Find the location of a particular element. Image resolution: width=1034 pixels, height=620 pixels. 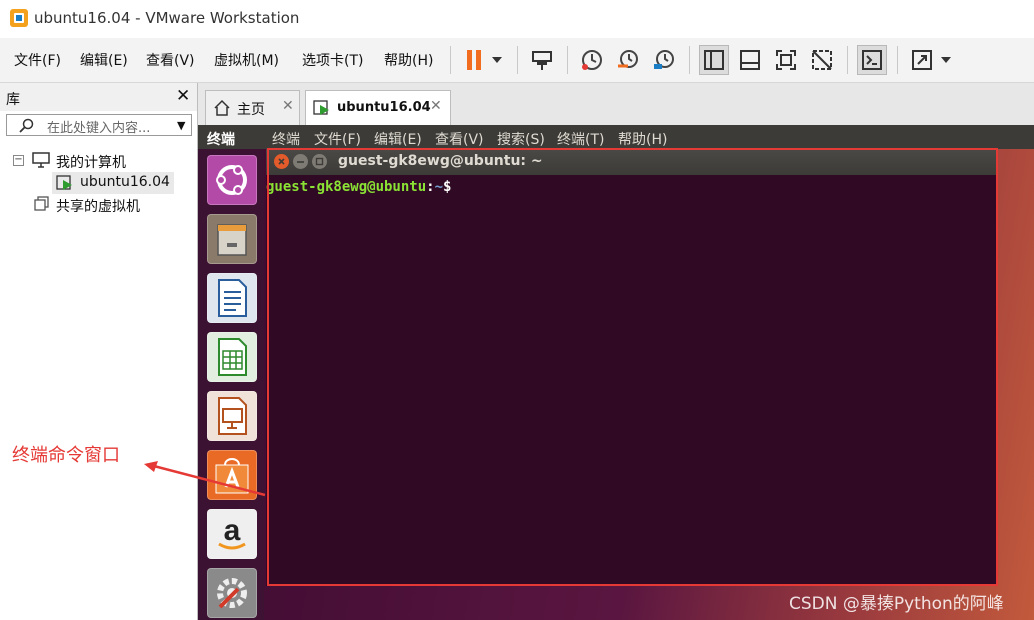

ubuntu-menu-search: 搜索(S) is located at coordinates (521, 139).